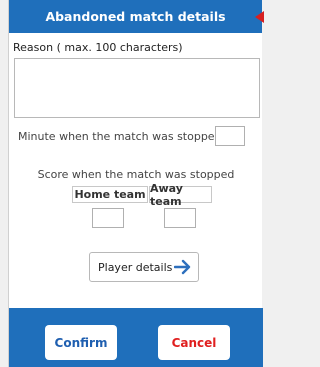  What do you see at coordinates (136, 337) in the screenshot?
I see `dialog-footer: Confirm Cancel` at bounding box center [136, 337].